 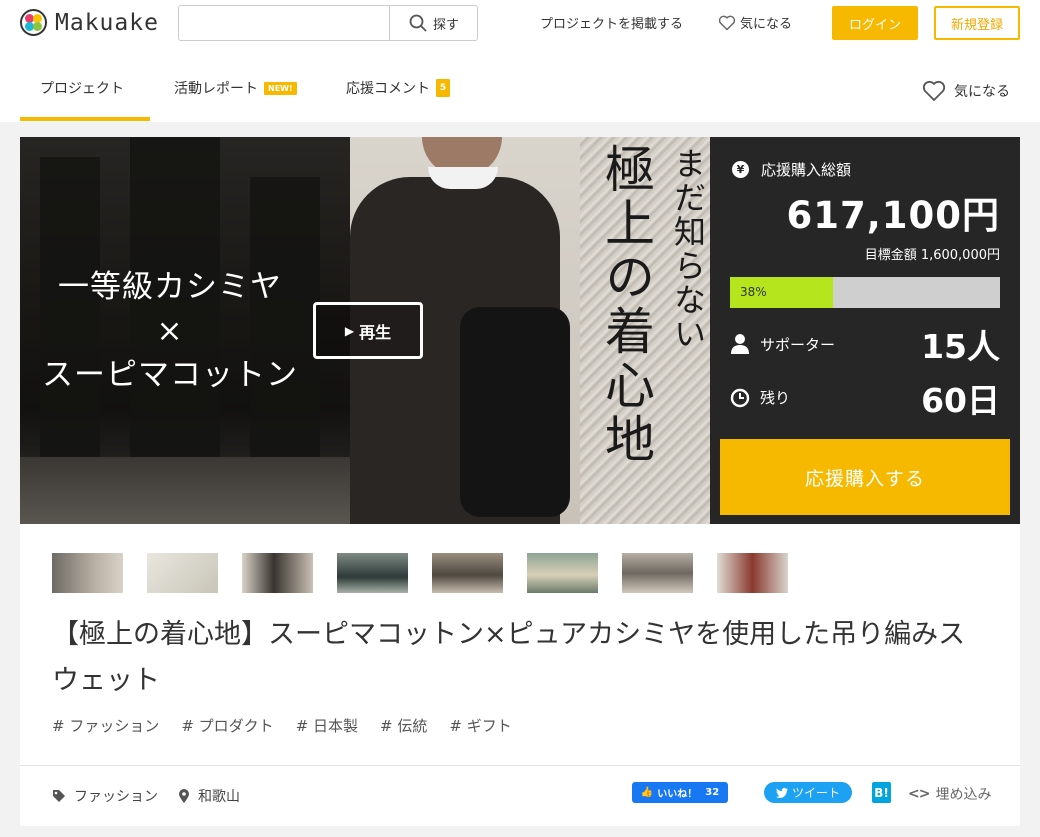 I want to click on supporters-row: サポーター 15人, so click(x=865, y=346).